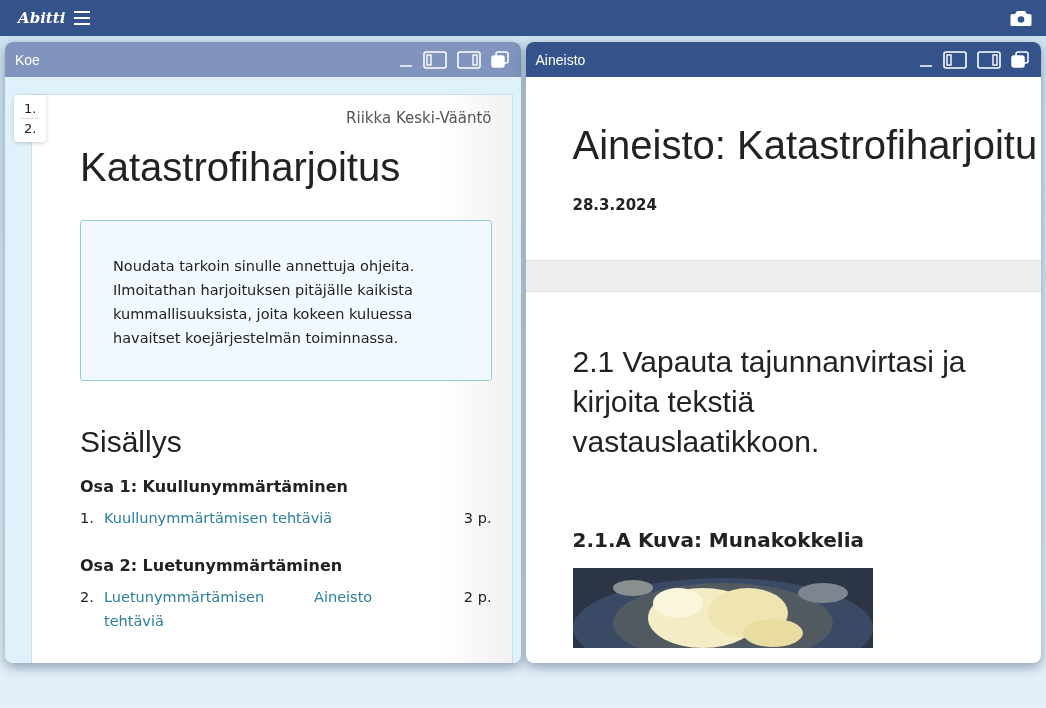 The height and width of the screenshot is (708, 1046). What do you see at coordinates (218, 518) in the screenshot?
I see `question-link: Kuullunymmärtämisen tehtäviä` at bounding box center [218, 518].